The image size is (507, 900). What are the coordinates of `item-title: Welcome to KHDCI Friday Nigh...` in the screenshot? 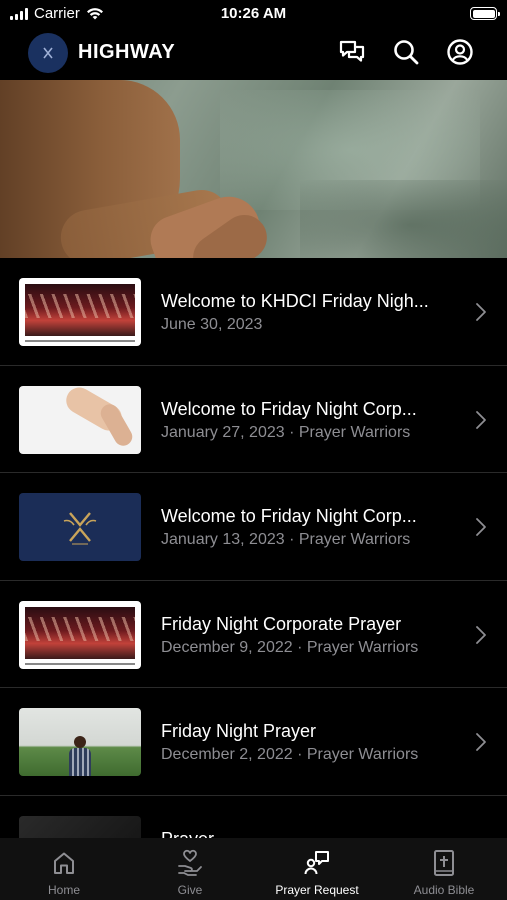 It's located at (295, 301).